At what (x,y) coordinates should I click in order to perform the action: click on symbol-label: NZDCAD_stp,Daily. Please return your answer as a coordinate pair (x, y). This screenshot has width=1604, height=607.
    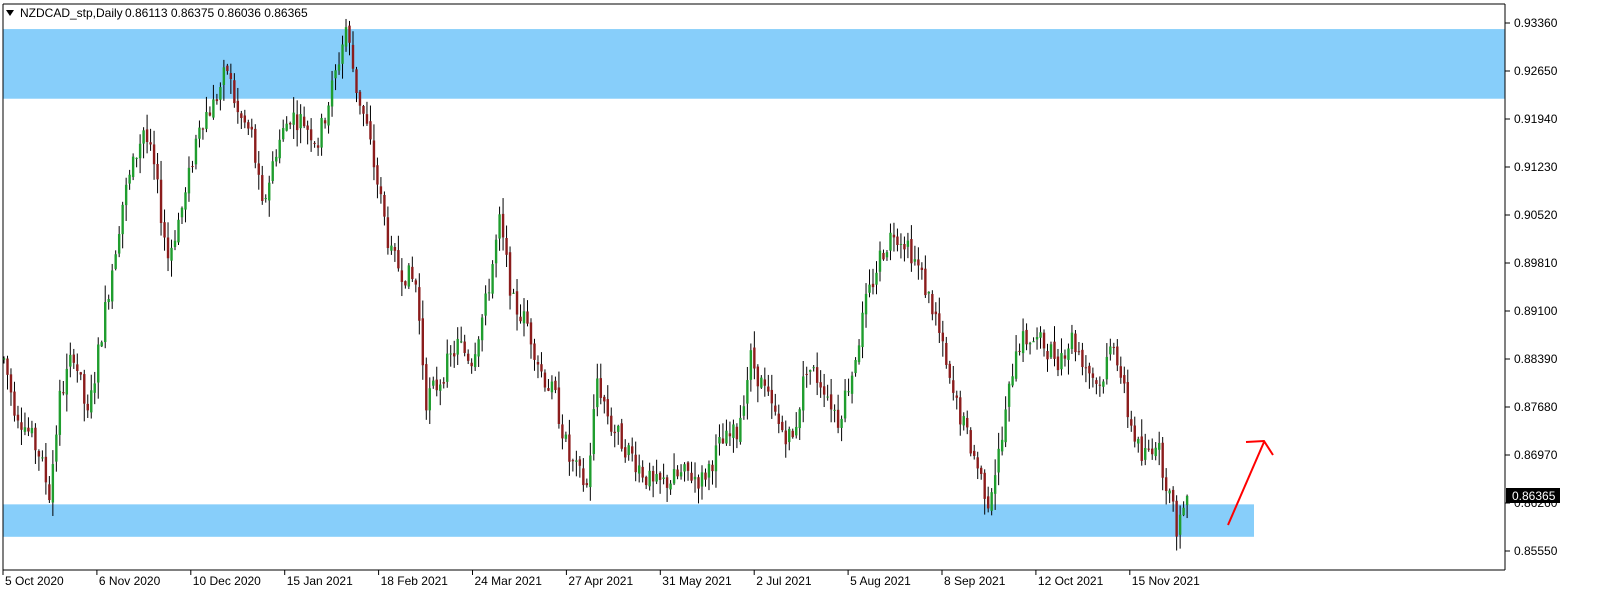
    Looking at the image, I should click on (71, 13).